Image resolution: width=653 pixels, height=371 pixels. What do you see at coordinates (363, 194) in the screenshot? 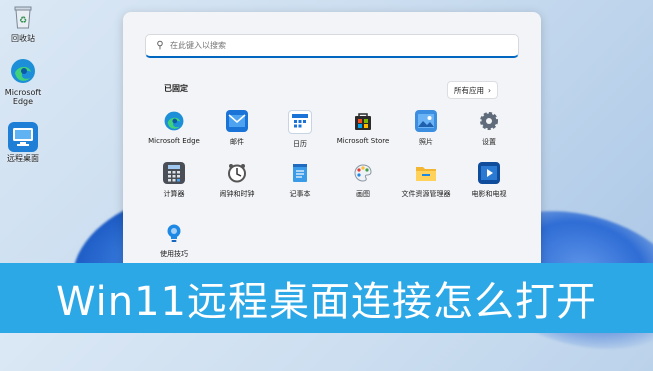
I see `app-label: 画图` at bounding box center [363, 194].